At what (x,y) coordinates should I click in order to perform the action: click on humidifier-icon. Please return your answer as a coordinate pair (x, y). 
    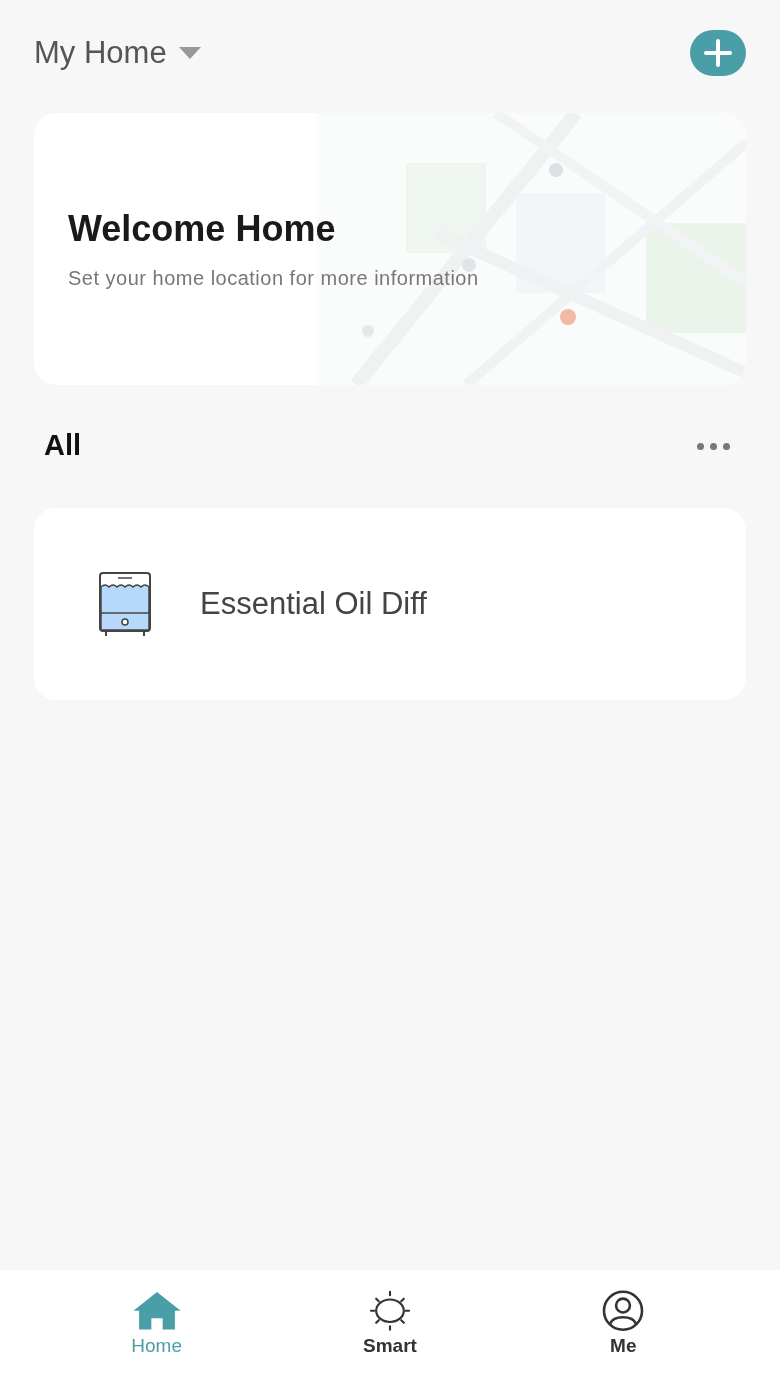
    Looking at the image, I should click on (125, 604).